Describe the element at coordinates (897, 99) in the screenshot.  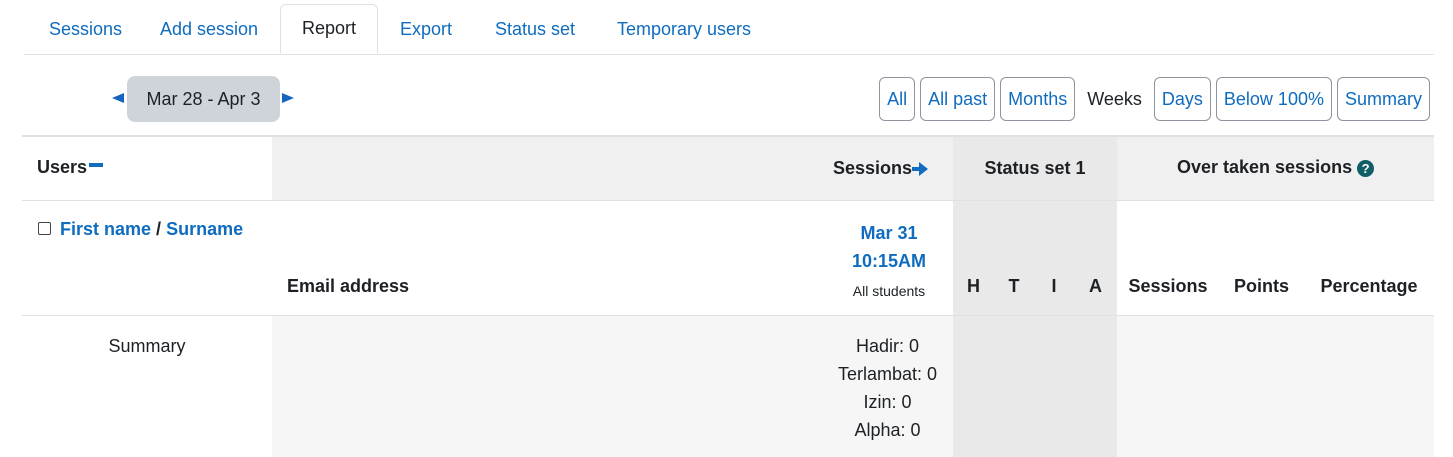
I see `filter-all-button: All` at that location.